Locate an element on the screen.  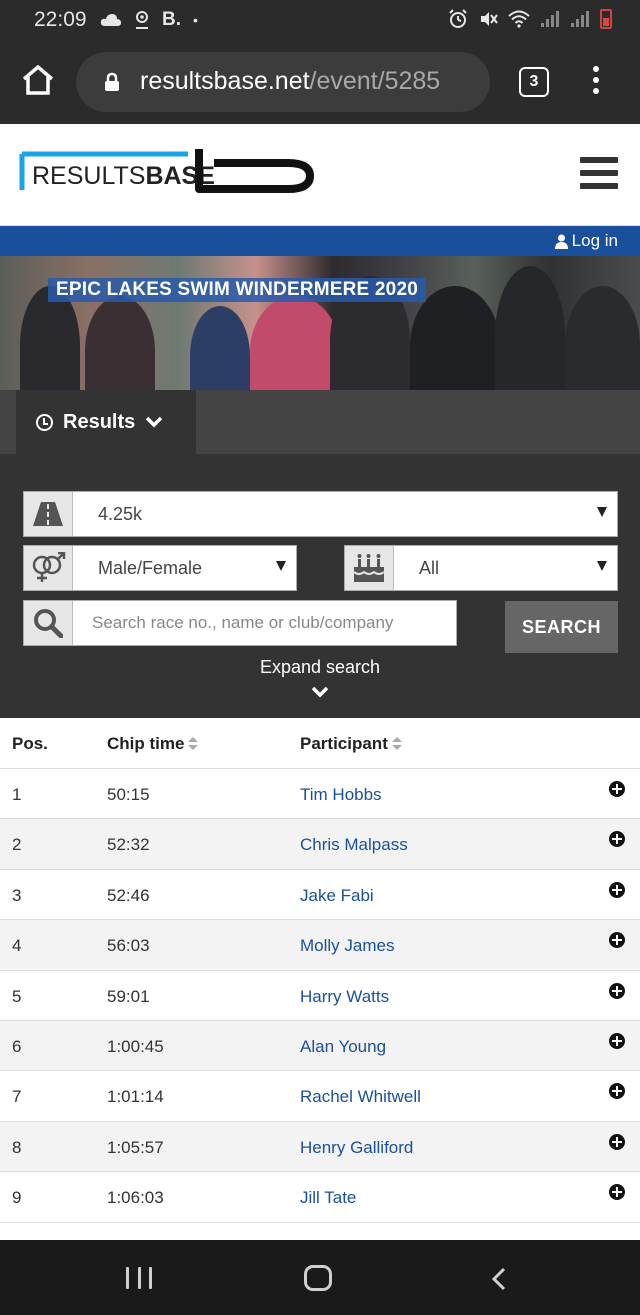
row-pos: 3 is located at coordinates (17, 895).